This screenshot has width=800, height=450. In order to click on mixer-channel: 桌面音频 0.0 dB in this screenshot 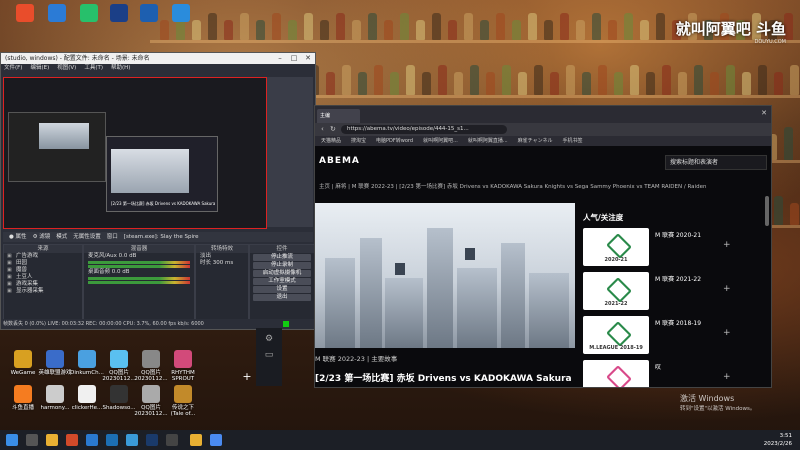, I will do `click(139, 272)`.